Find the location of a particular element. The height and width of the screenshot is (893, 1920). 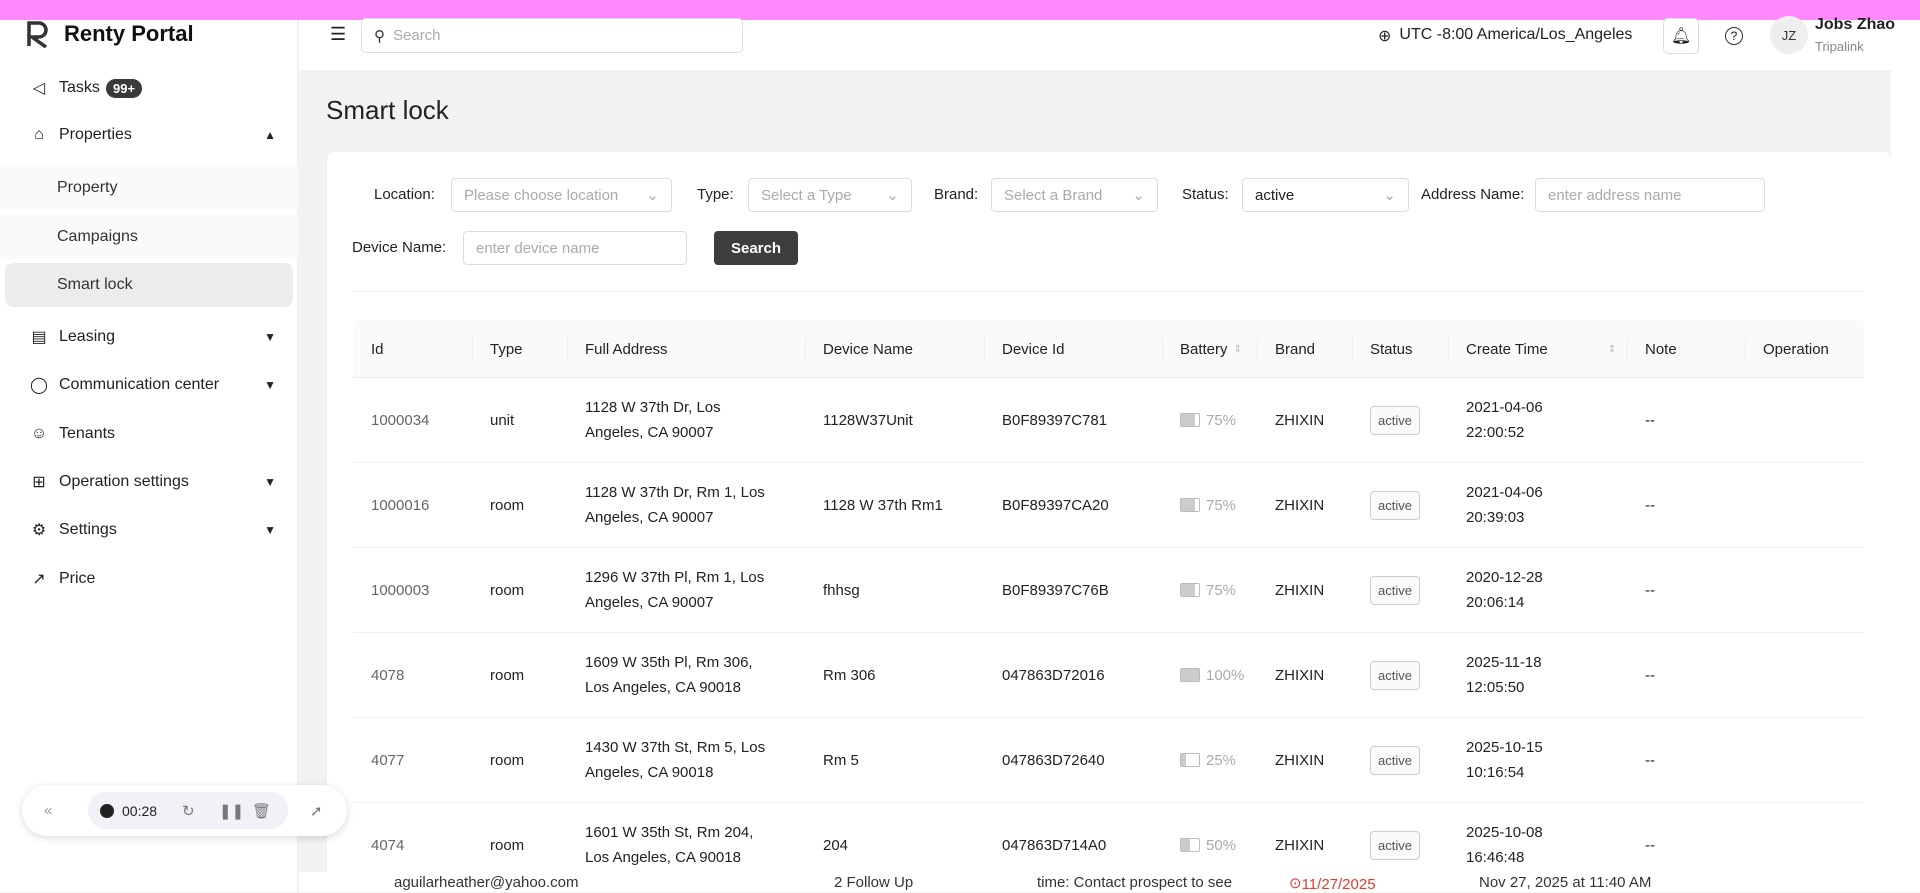

location-select: Please choose location ⌄ is located at coordinates (561, 195).